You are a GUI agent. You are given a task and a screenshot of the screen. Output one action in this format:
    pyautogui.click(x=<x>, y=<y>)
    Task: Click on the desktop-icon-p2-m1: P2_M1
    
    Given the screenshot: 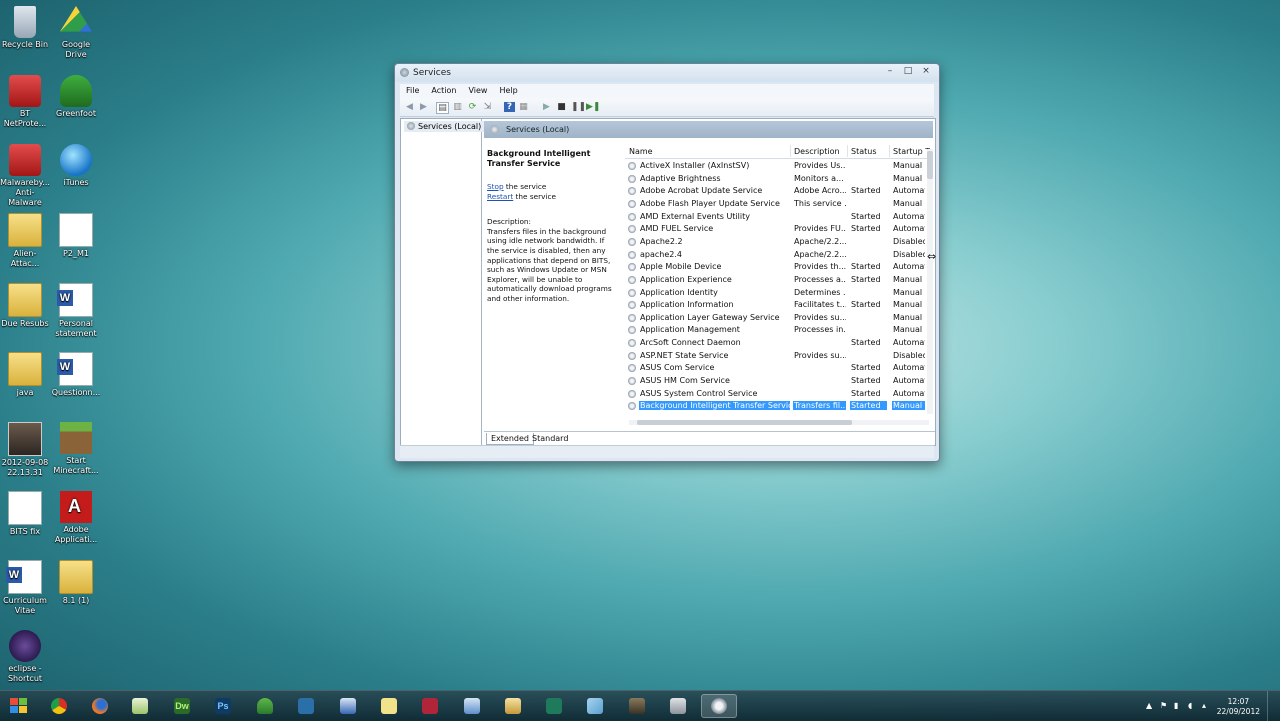 What is the action you would take?
    pyautogui.click(x=76, y=236)
    